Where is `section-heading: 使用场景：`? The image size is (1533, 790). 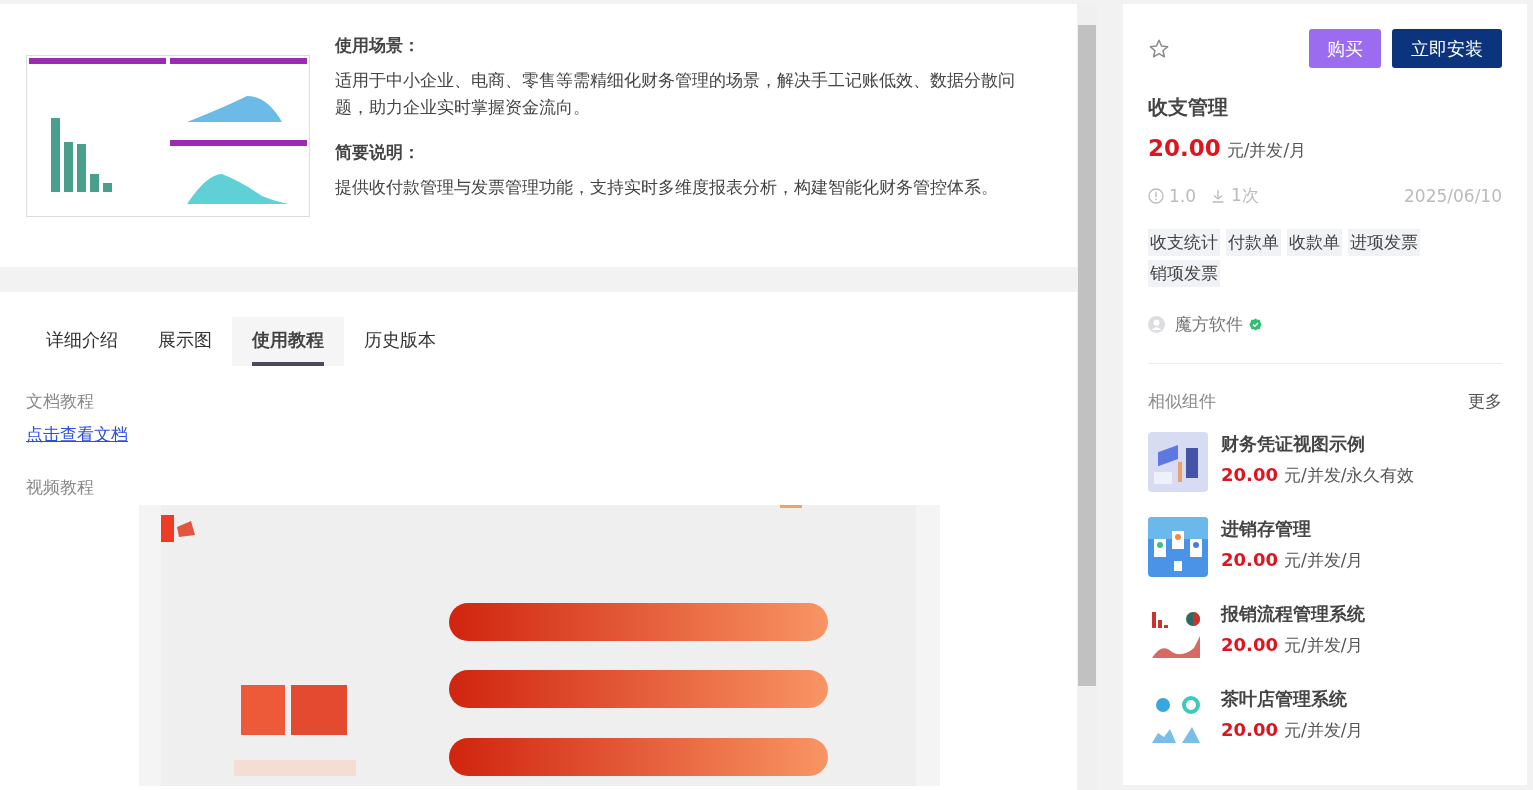 section-heading: 使用场景： is located at coordinates (378, 45).